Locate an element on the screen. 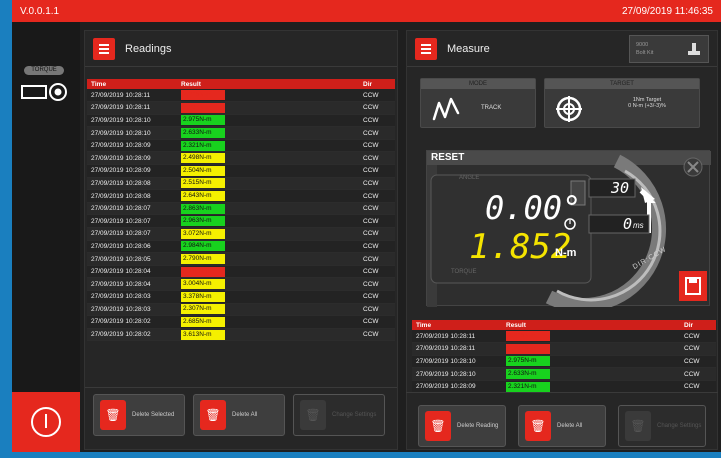 This screenshot has height=458, width=721. row-result-cell: 2.643N-m is located at coordinates (268, 196).